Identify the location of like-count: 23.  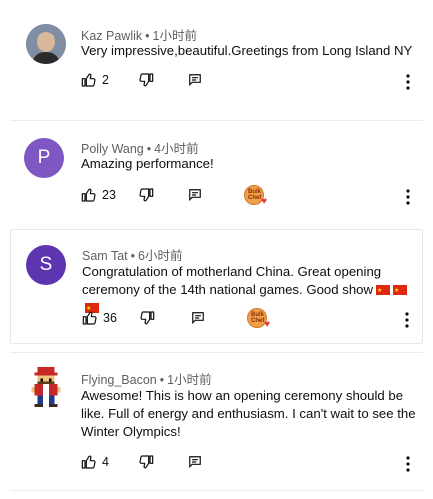
(109, 195).